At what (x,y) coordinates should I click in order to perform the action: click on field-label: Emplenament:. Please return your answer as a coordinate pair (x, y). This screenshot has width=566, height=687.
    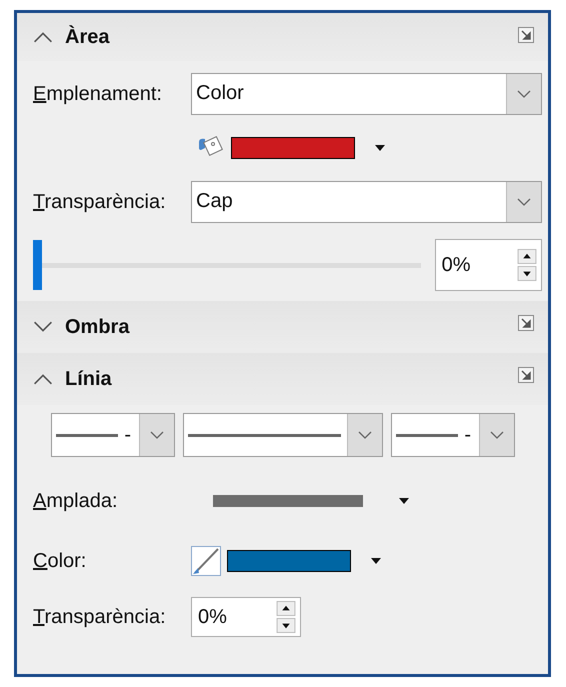
    Looking at the image, I should click on (98, 94).